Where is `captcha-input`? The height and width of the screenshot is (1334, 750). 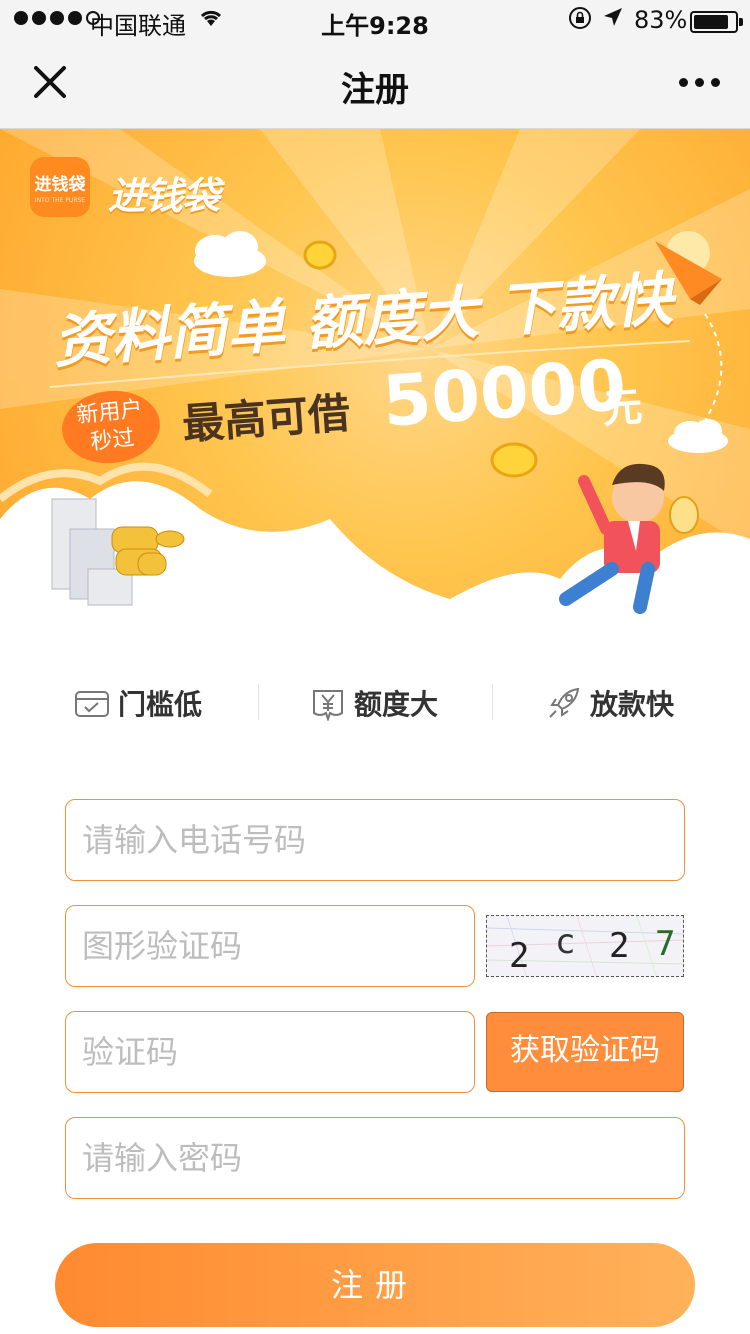
captcha-input is located at coordinates (270, 946).